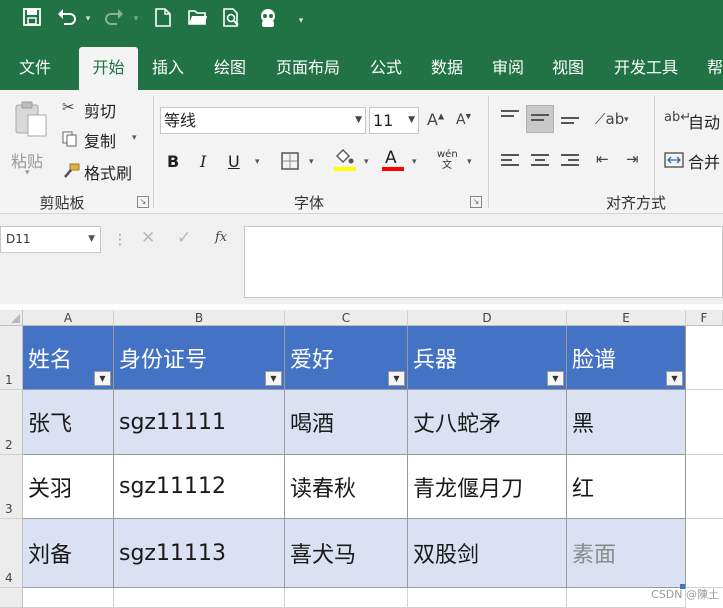 The height and width of the screenshot is (608, 723). I want to click on cut-button: ✂ 剪切, so click(96, 109).